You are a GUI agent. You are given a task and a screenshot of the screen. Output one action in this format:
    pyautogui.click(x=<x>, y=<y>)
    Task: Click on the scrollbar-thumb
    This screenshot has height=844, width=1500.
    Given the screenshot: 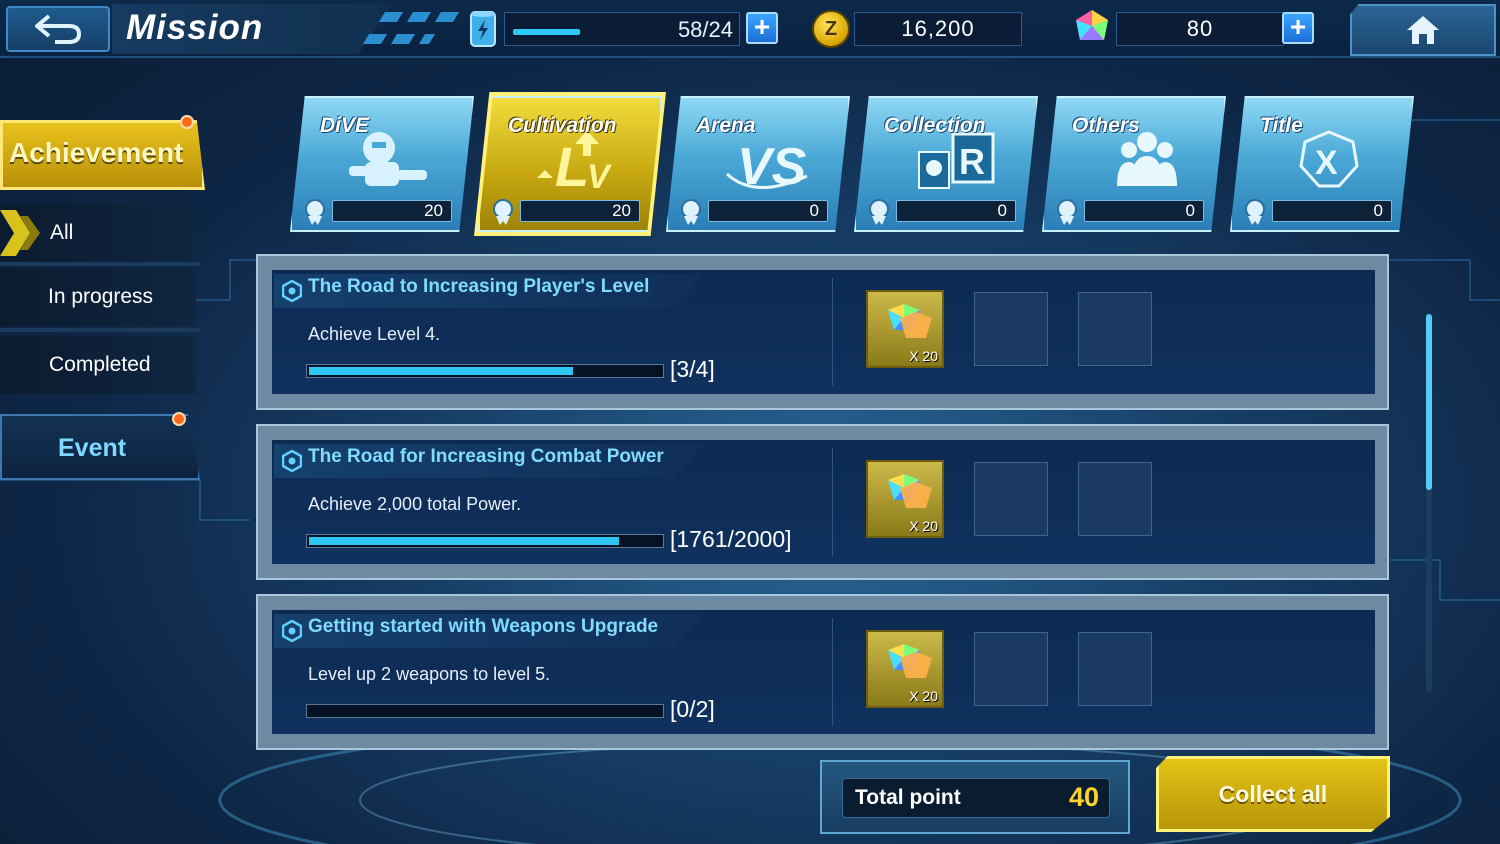 What is the action you would take?
    pyautogui.click(x=1429, y=402)
    